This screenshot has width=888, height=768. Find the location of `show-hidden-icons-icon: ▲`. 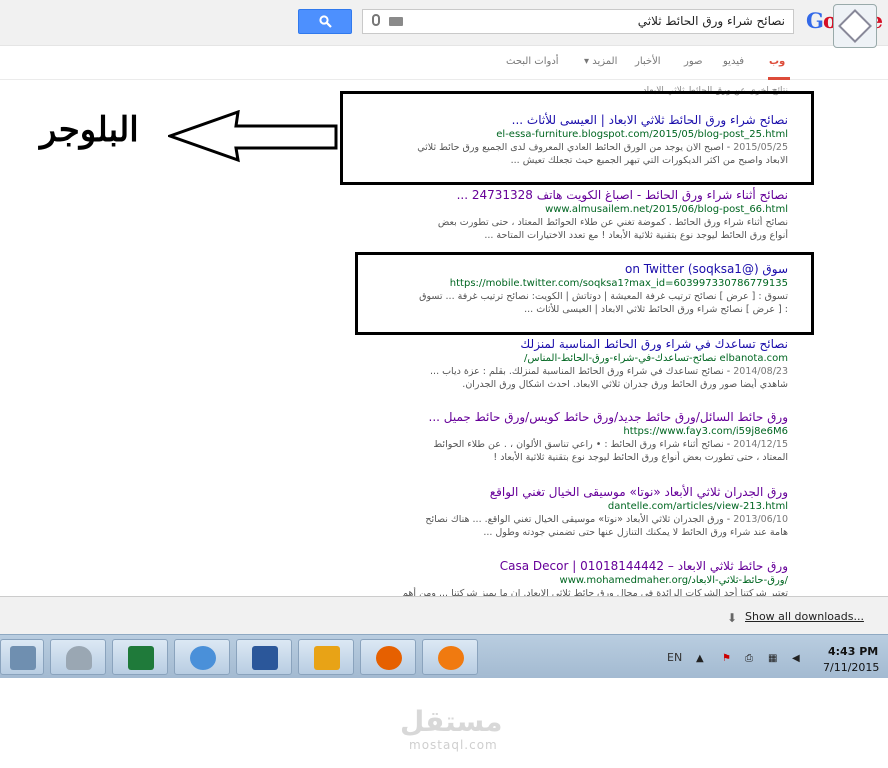

show-hidden-icons-icon: ▲ is located at coordinates (700, 658).